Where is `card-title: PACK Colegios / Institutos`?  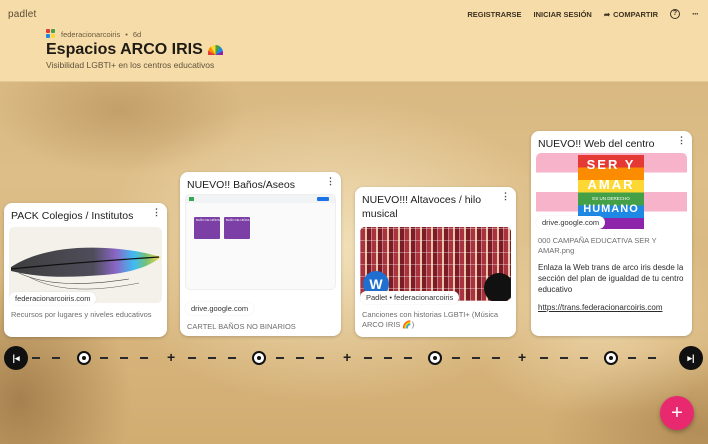
card-title: PACK Colegios / Institutos is located at coordinates (72, 216).